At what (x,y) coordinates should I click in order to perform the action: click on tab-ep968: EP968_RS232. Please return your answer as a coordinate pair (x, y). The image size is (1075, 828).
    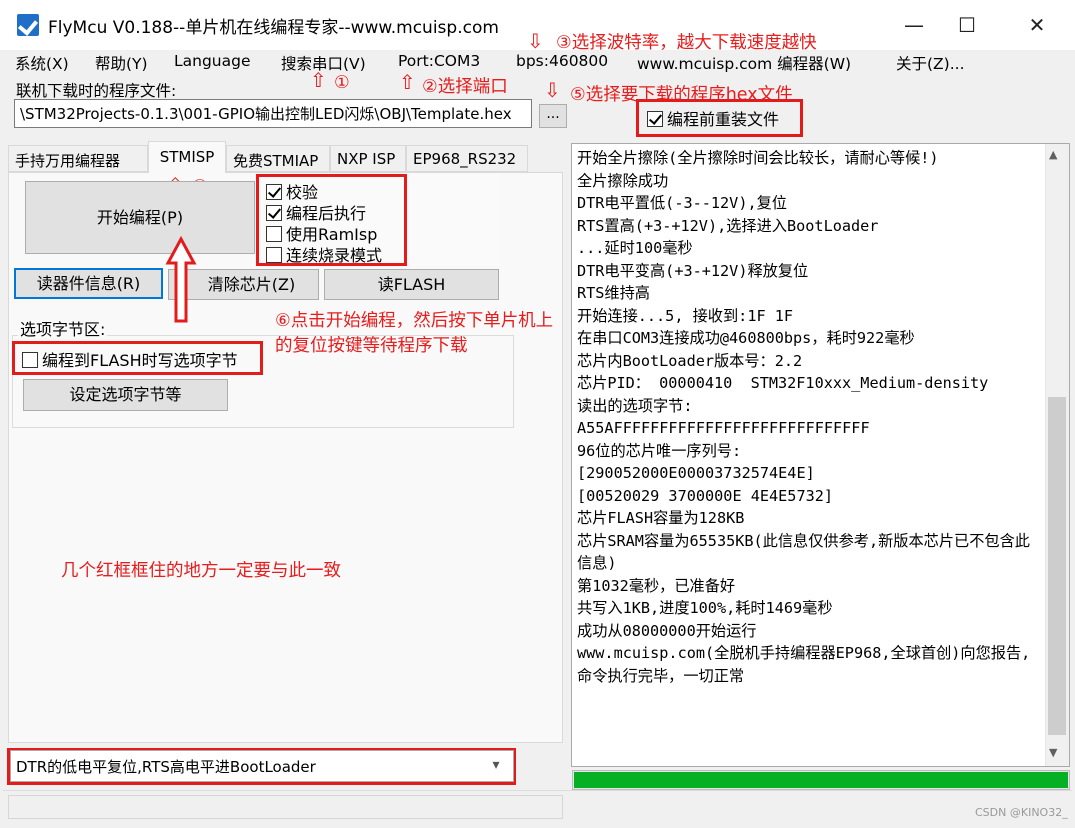
    Looking at the image, I should click on (467, 158).